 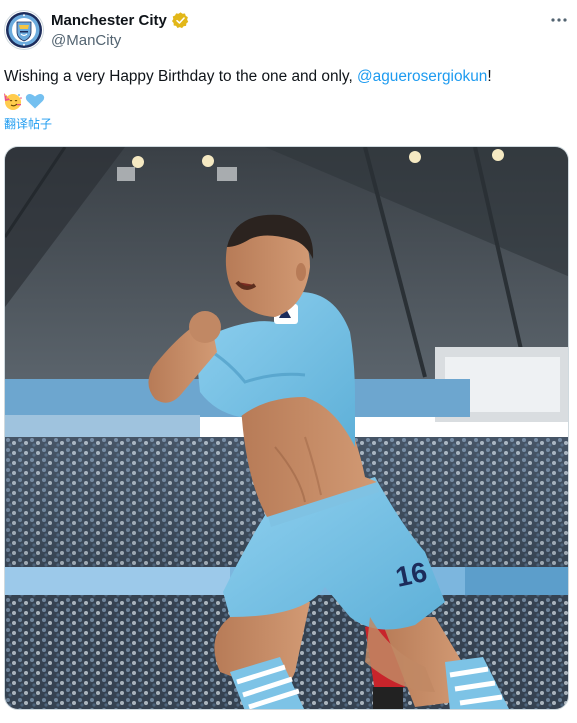 What do you see at coordinates (489, 76) in the screenshot?
I see `tweet-text-end: !` at bounding box center [489, 76].